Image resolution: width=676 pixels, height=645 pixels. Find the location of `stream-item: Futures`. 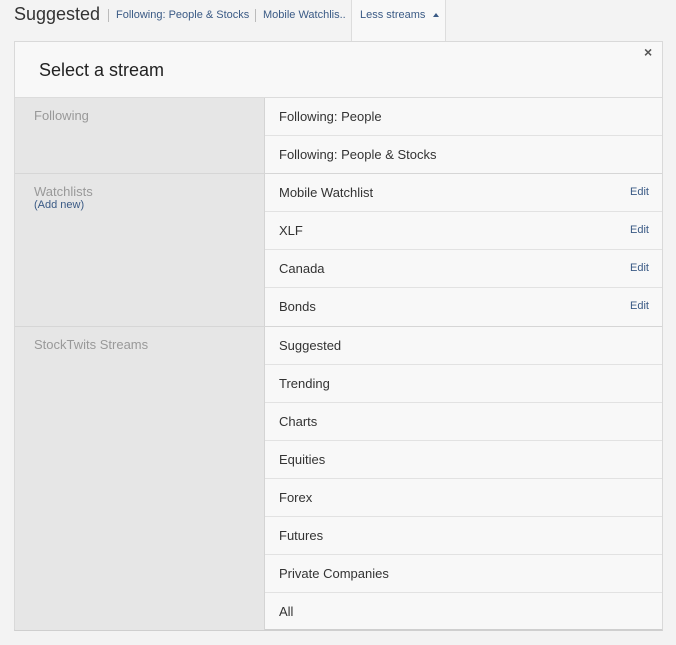

stream-item: Futures is located at coordinates (463, 536).